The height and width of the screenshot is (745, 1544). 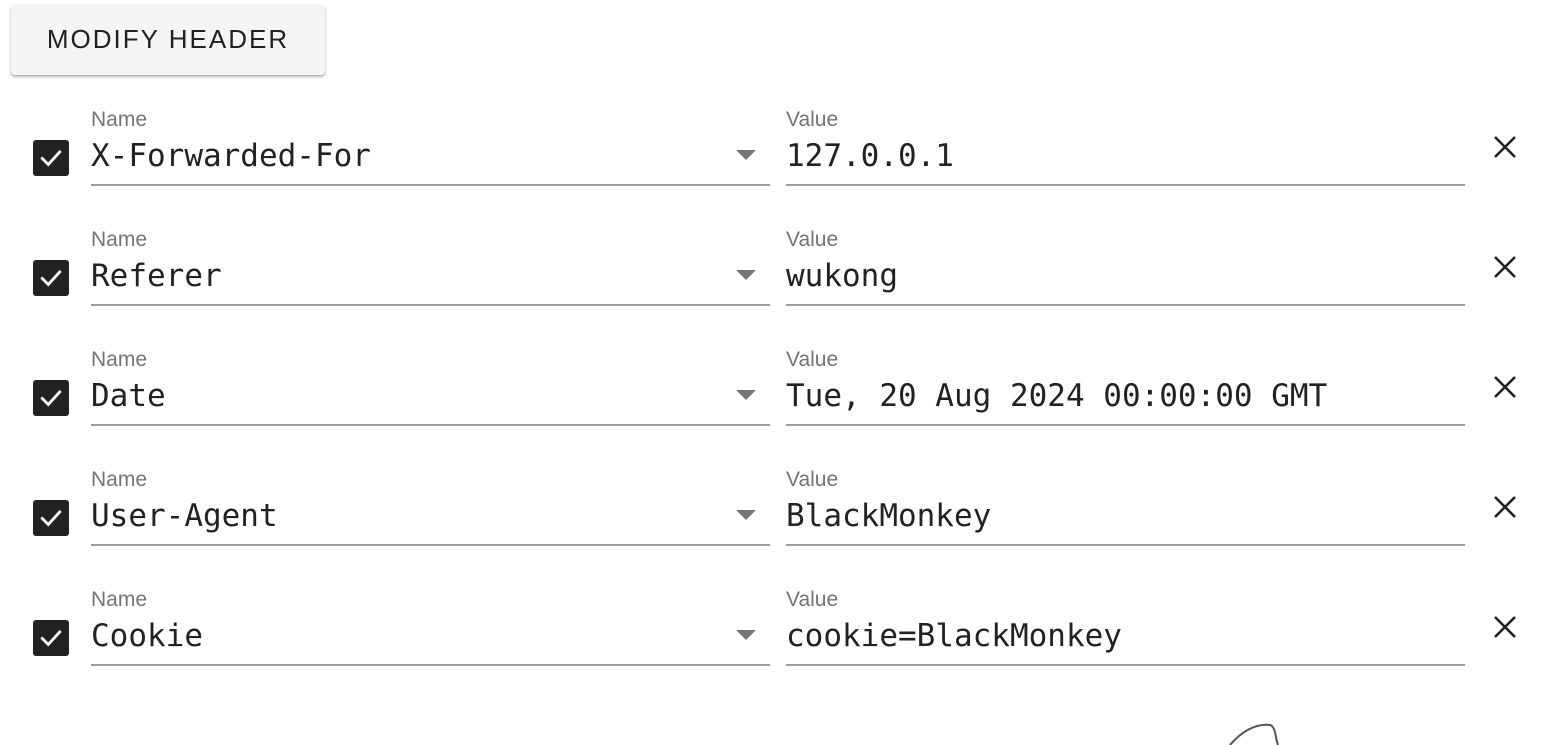 What do you see at coordinates (401, 636) in the screenshot?
I see `header-name-input: Cookie` at bounding box center [401, 636].